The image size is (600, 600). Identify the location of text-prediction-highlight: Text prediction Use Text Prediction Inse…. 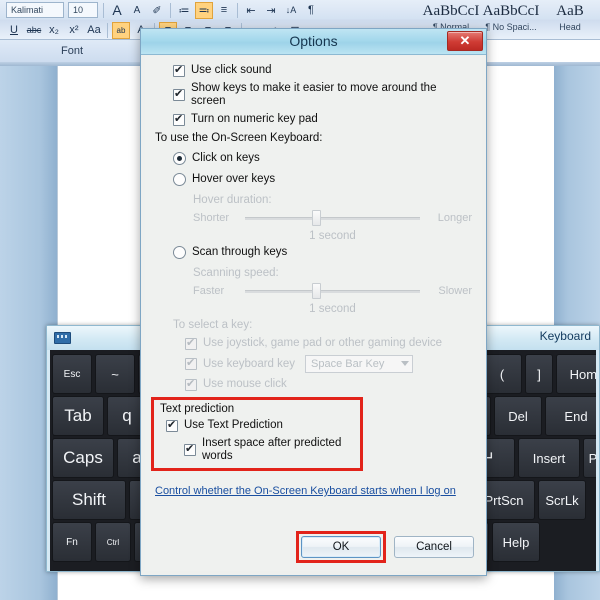
(257, 434).